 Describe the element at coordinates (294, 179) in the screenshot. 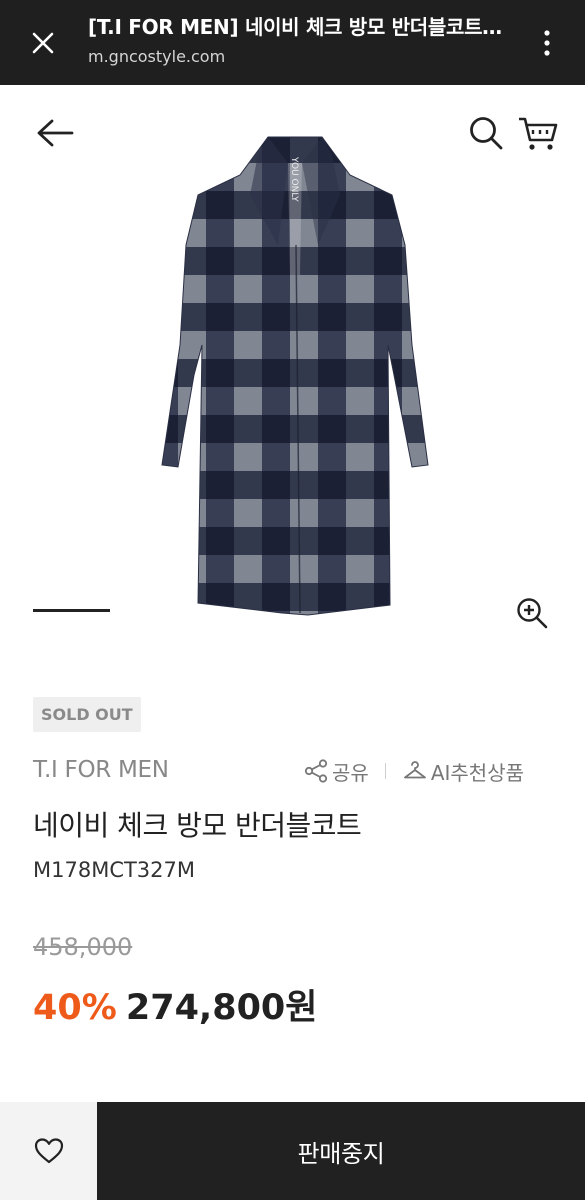

I see `coat-label-text: YOU ONLY` at that location.